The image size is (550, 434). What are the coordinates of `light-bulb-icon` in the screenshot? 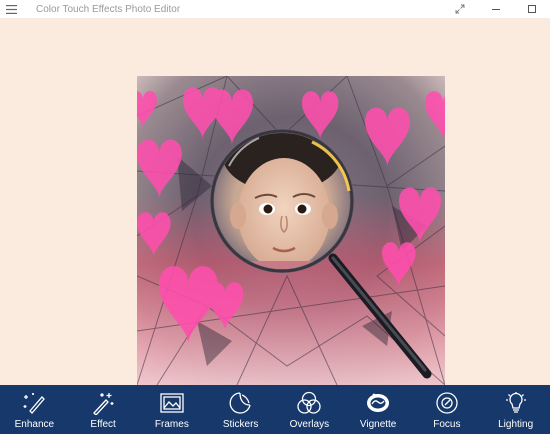 It's located at (516, 403).